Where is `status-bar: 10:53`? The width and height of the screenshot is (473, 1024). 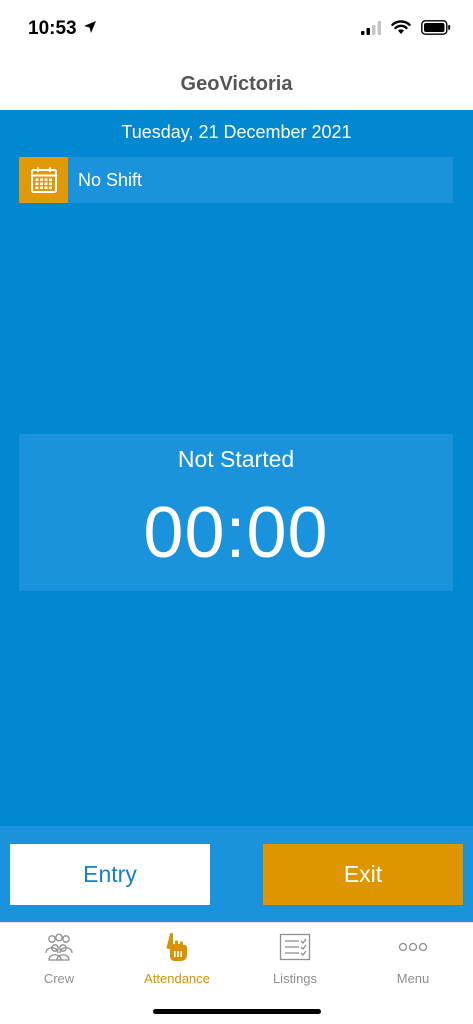 status-bar: 10:53 is located at coordinates (236, 29).